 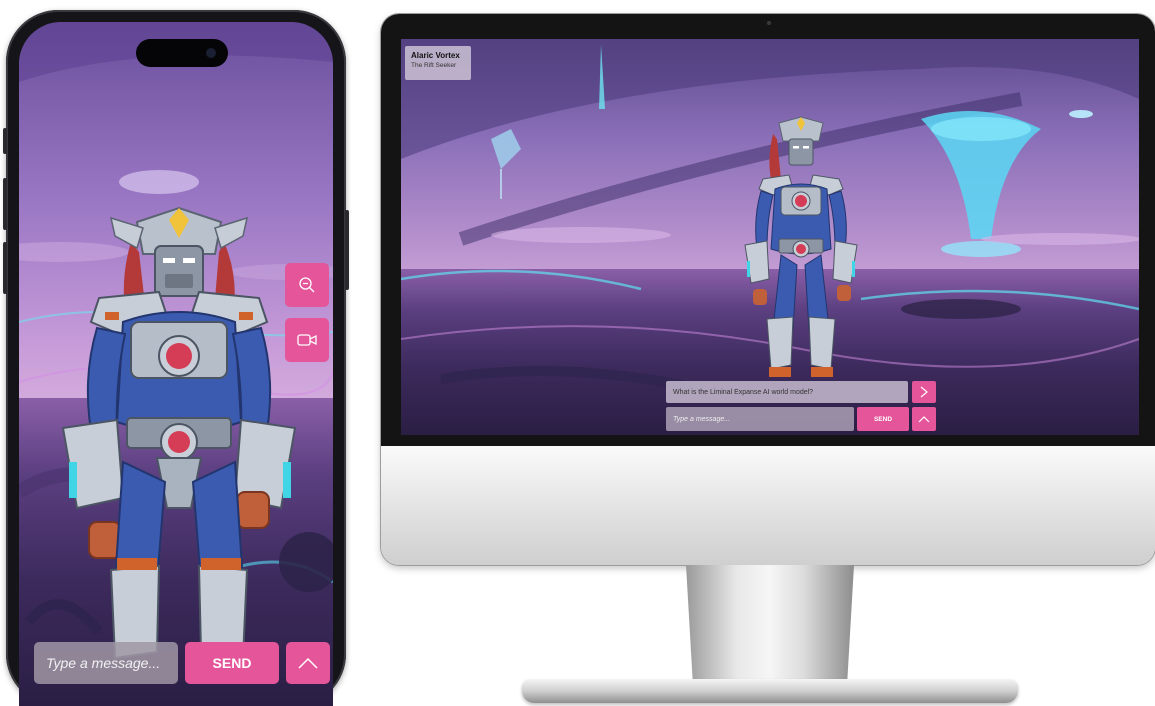 What do you see at coordinates (182, 663) in the screenshot?
I see `phone-chat-bar: Type a message... SEND` at bounding box center [182, 663].